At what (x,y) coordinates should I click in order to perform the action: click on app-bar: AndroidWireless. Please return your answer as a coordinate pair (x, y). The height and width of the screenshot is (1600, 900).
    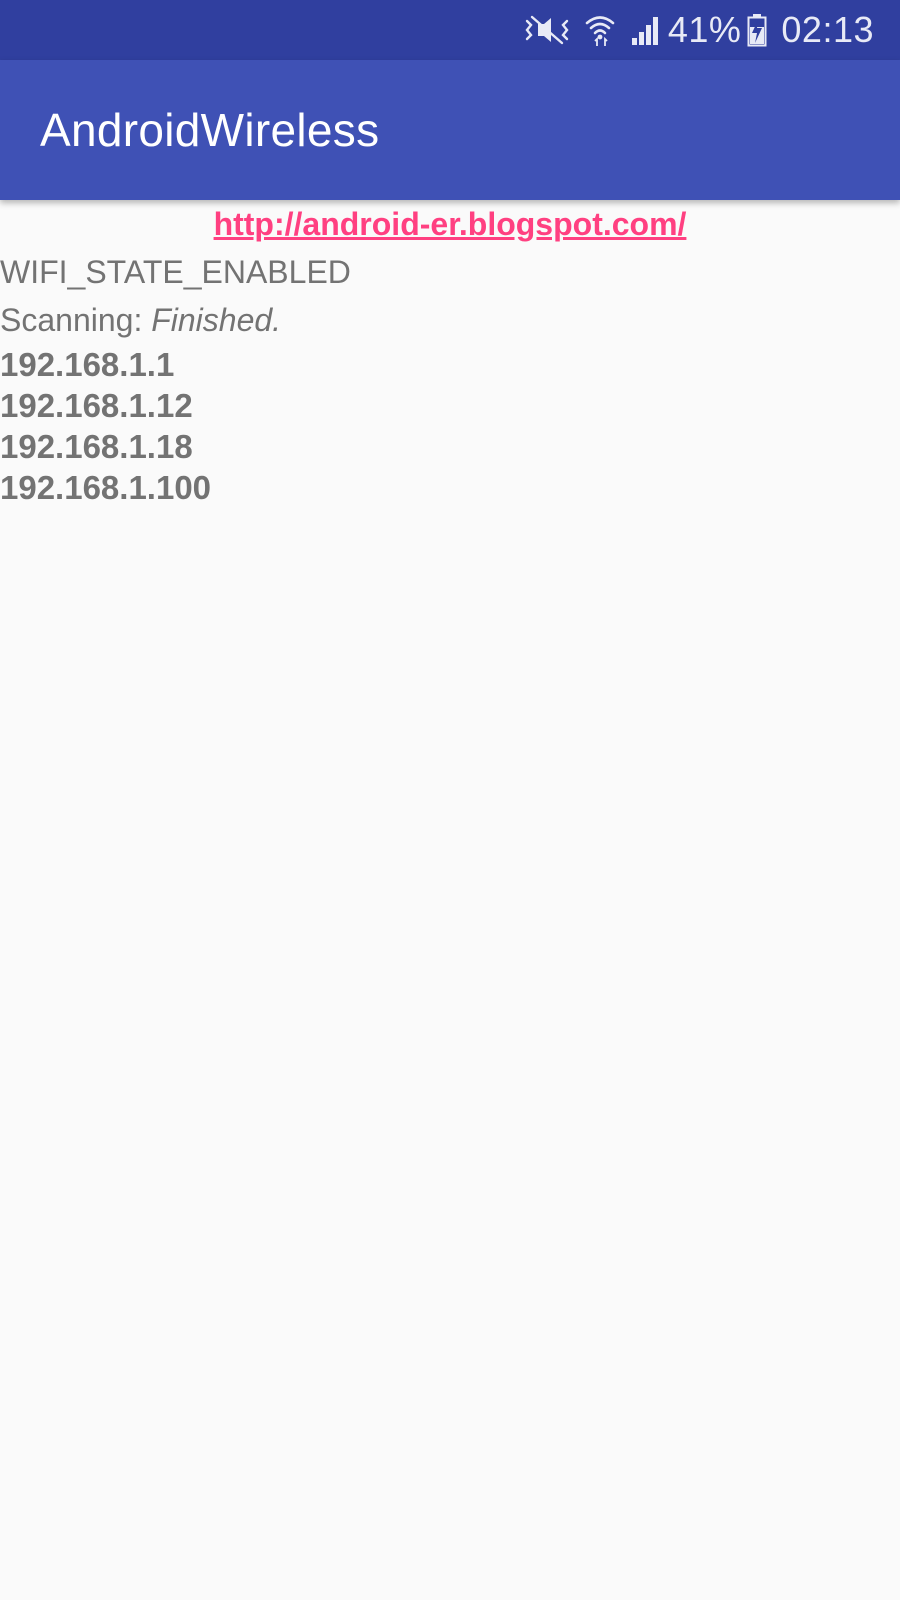
    Looking at the image, I should click on (450, 130).